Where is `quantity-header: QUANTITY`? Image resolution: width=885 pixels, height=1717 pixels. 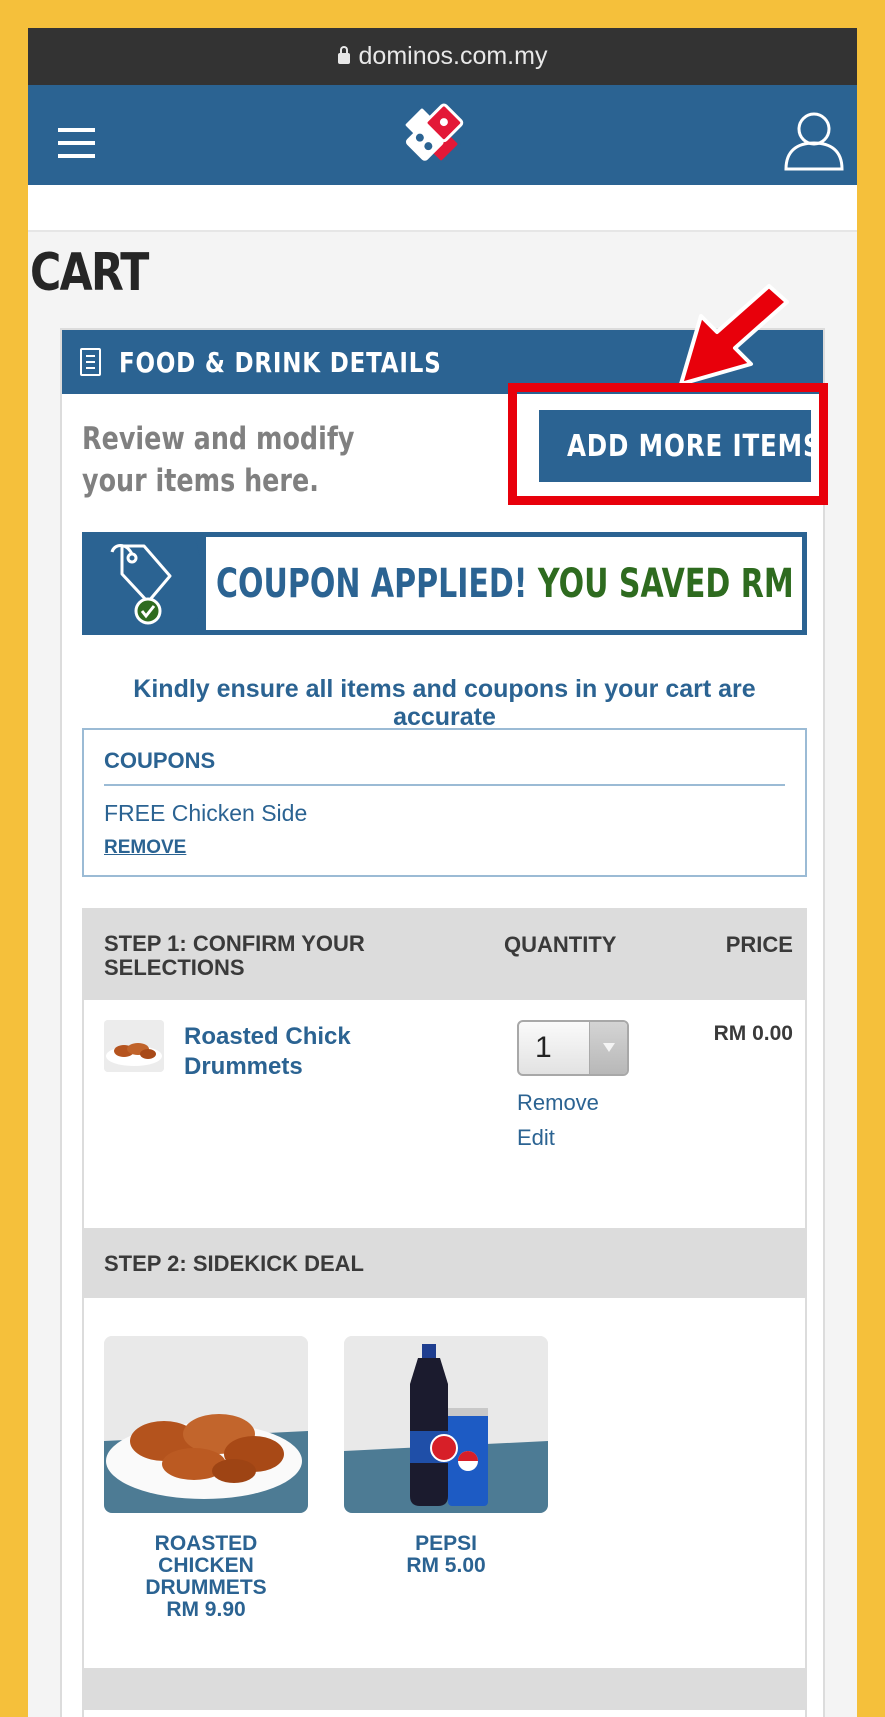 quantity-header: QUANTITY is located at coordinates (560, 944).